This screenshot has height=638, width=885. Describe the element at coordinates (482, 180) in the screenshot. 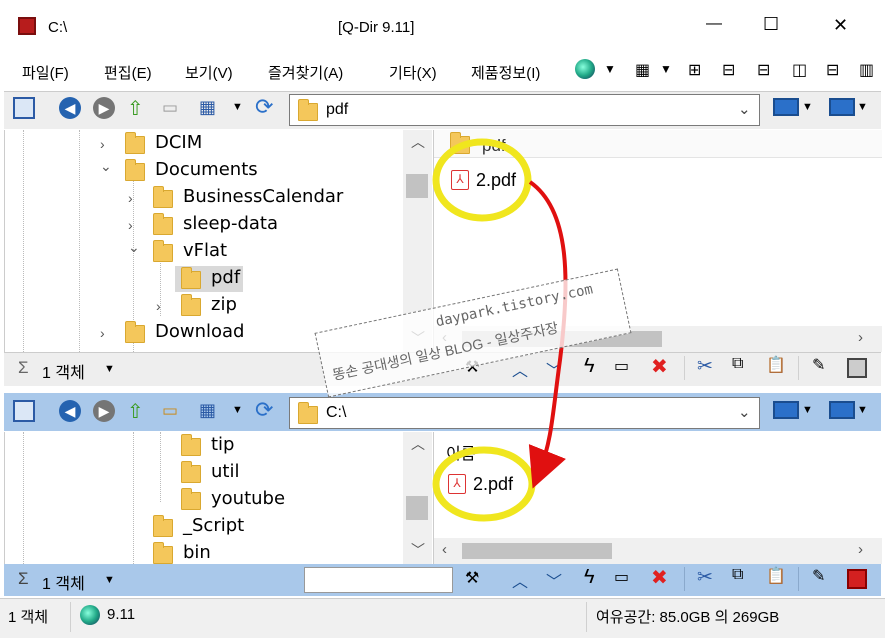

I see `highlight-circle-top` at that location.